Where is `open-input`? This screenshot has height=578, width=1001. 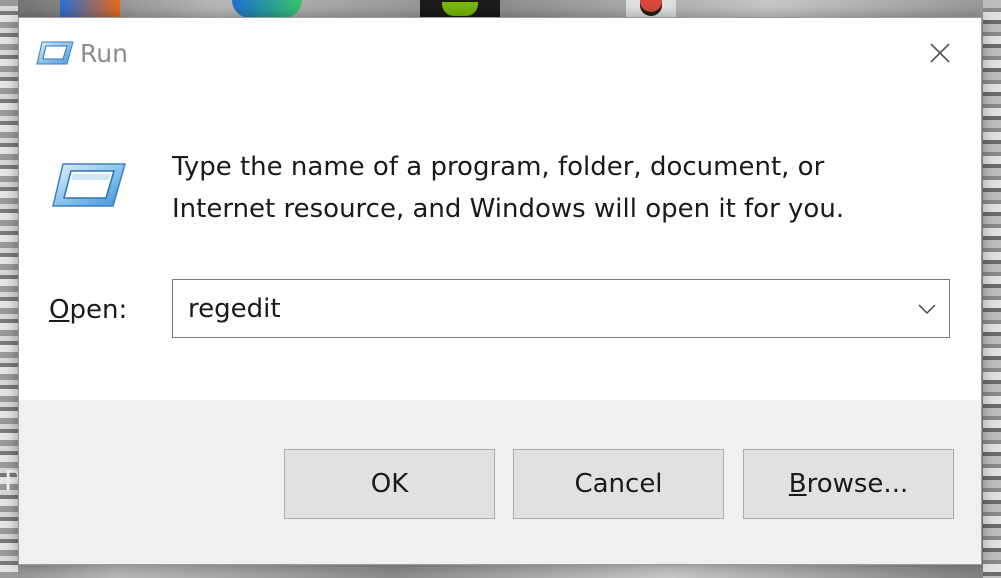
open-input is located at coordinates (533, 308).